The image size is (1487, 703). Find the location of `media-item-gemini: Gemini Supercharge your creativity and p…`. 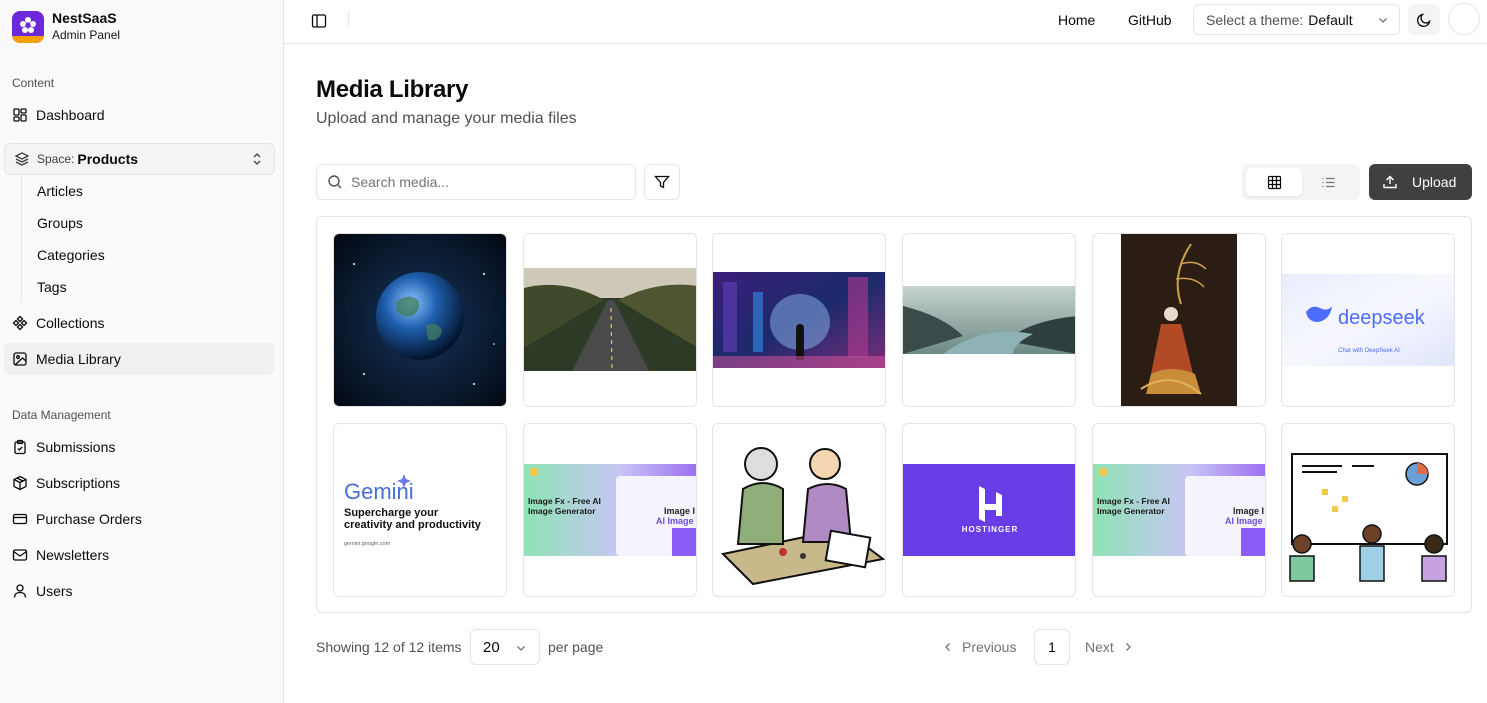

media-item-gemini: Gemini Supercharge your creativity and p… is located at coordinates (420, 510).